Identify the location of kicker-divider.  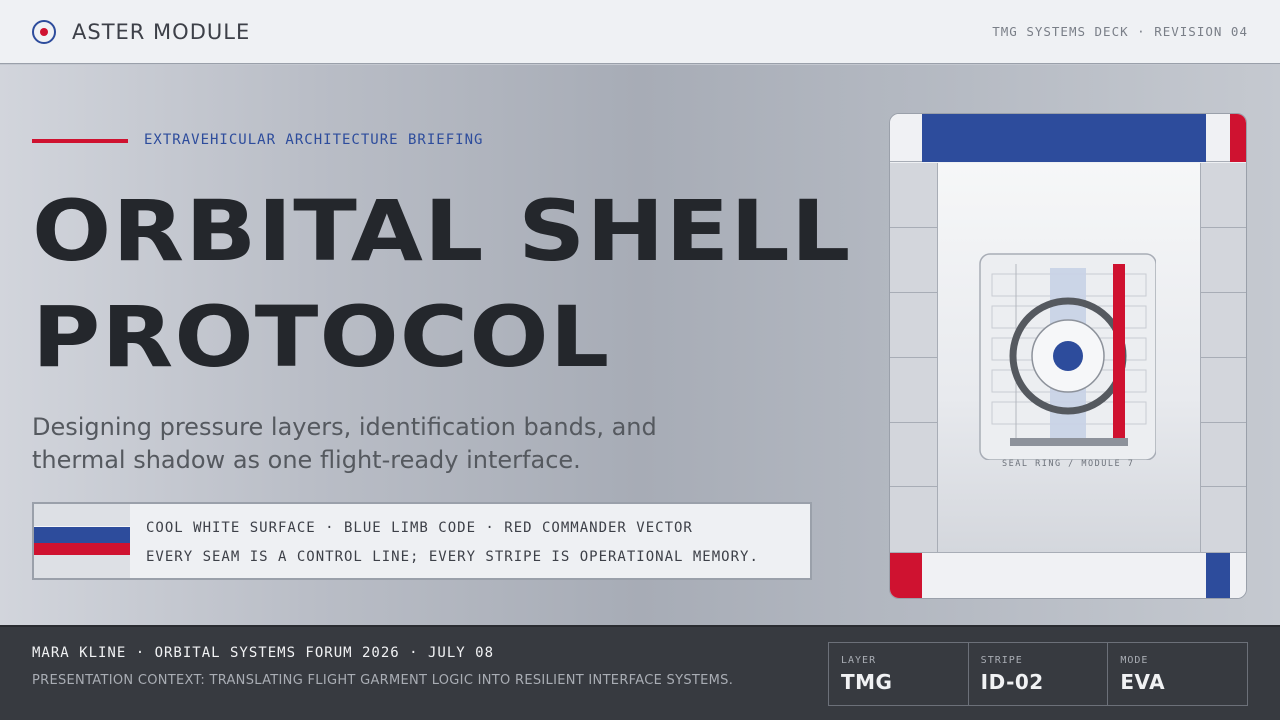
(80, 141).